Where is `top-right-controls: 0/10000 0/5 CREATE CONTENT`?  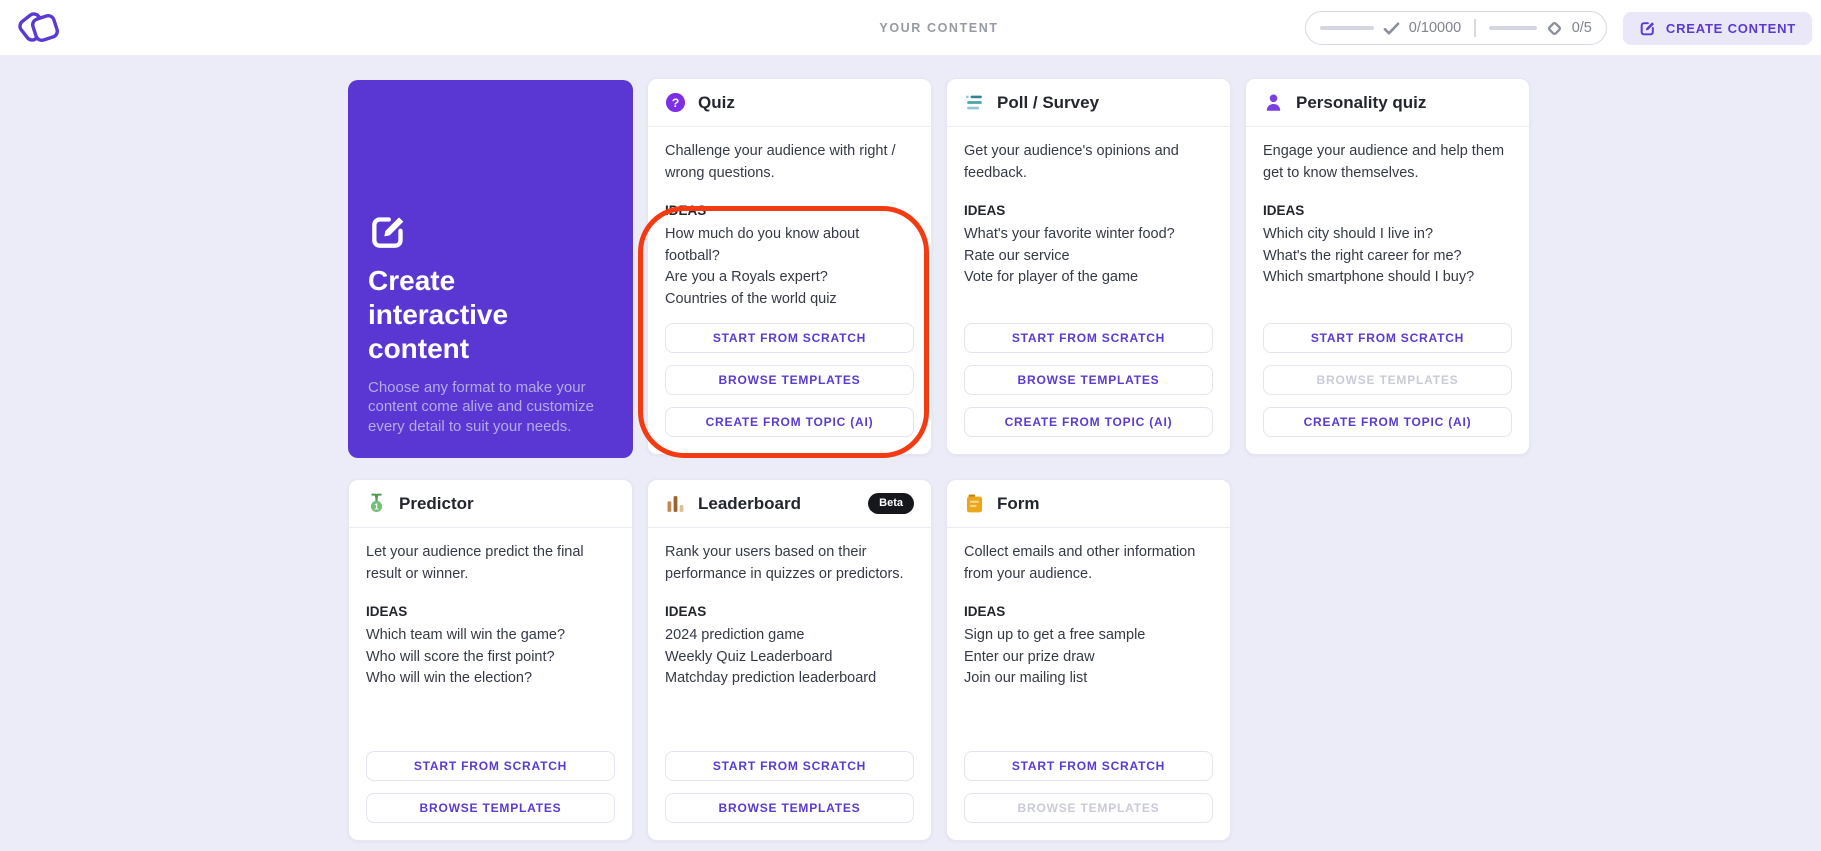
top-right-controls: 0/10000 0/5 CREATE CONTENT is located at coordinates (1558, 28).